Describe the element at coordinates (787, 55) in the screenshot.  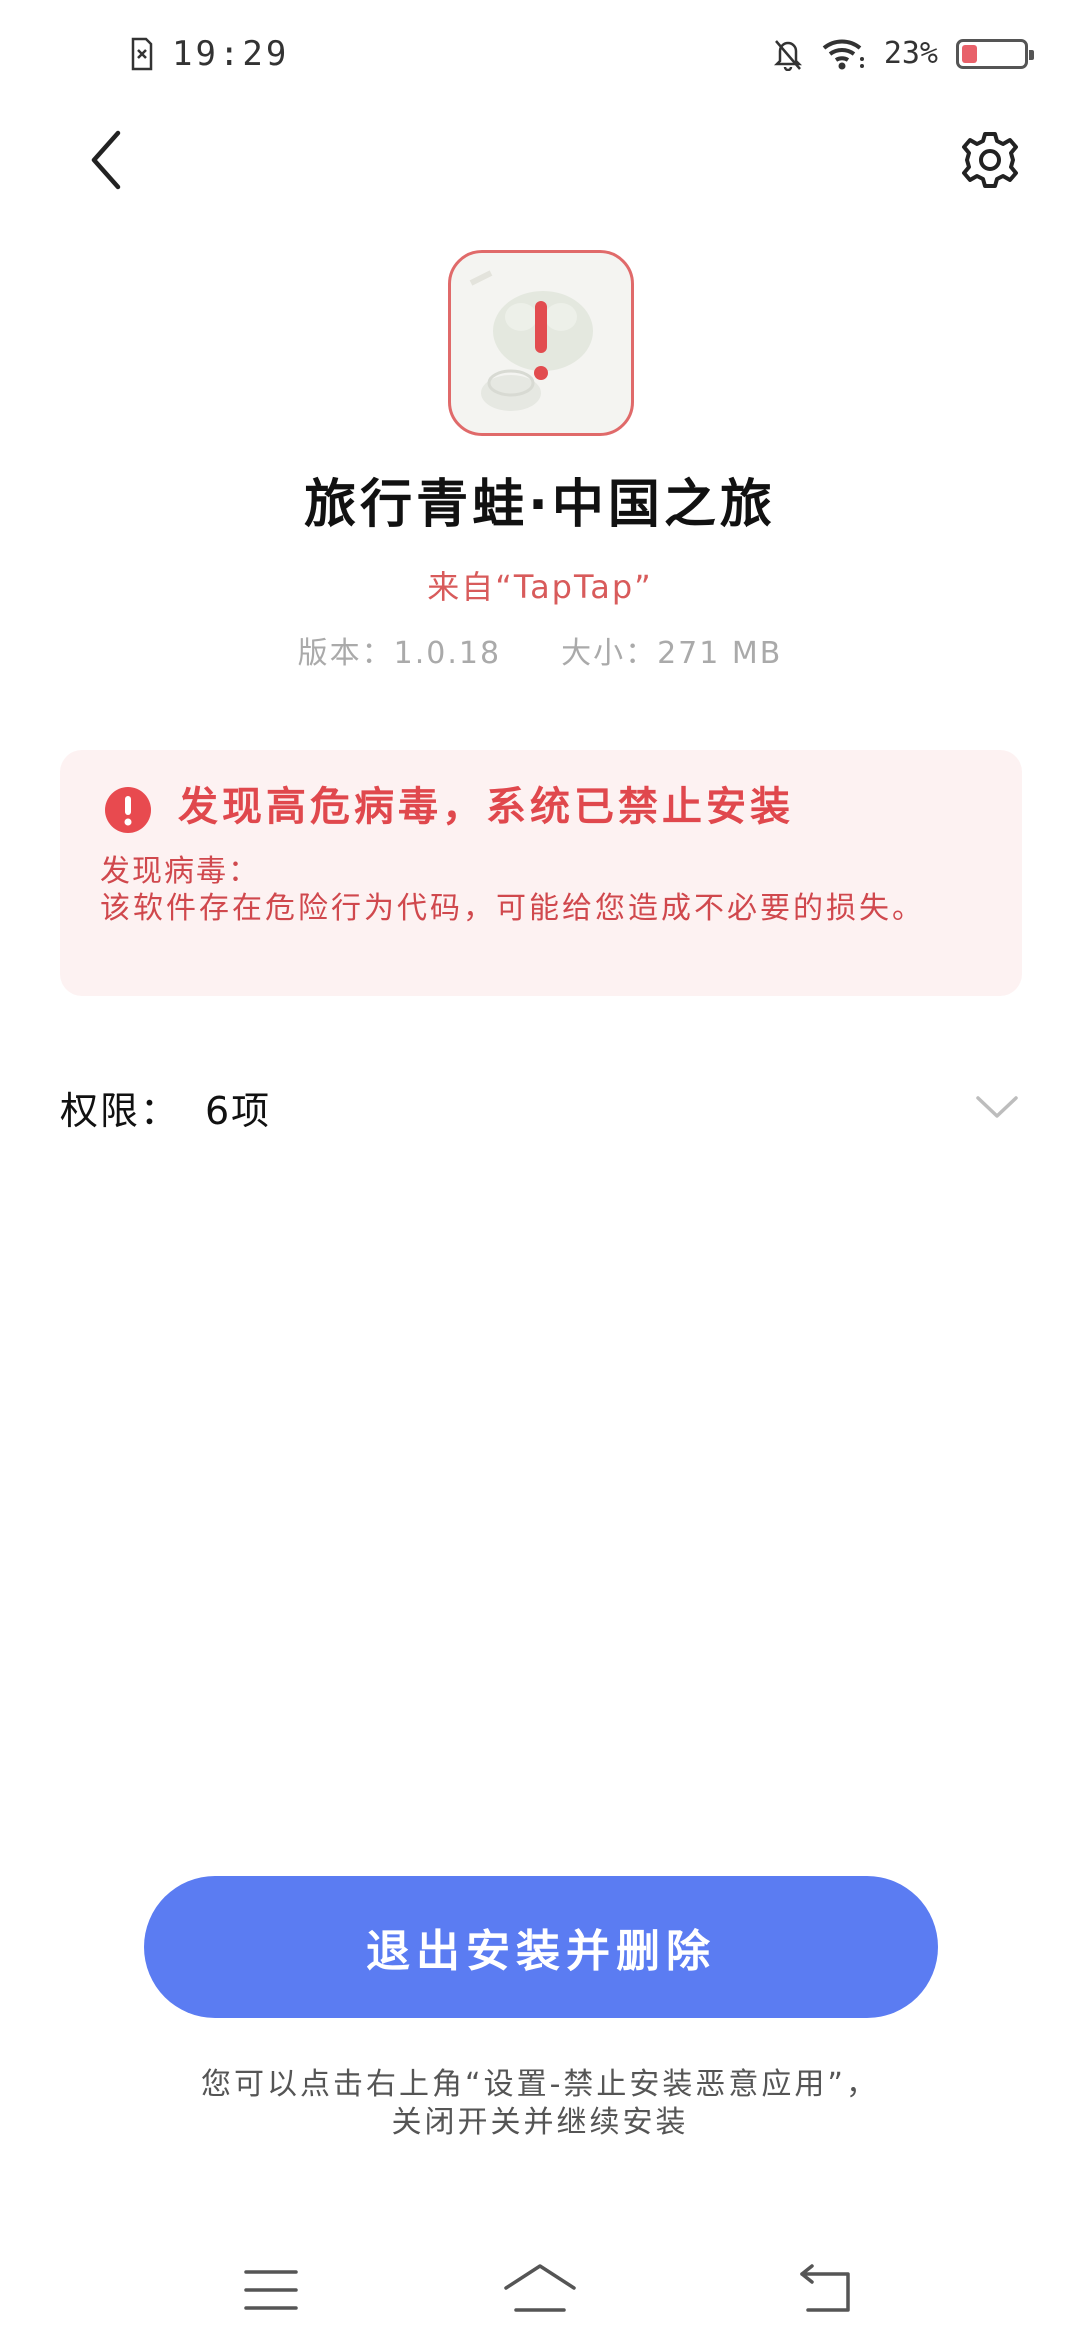
I see `mute-notification-icon` at that location.